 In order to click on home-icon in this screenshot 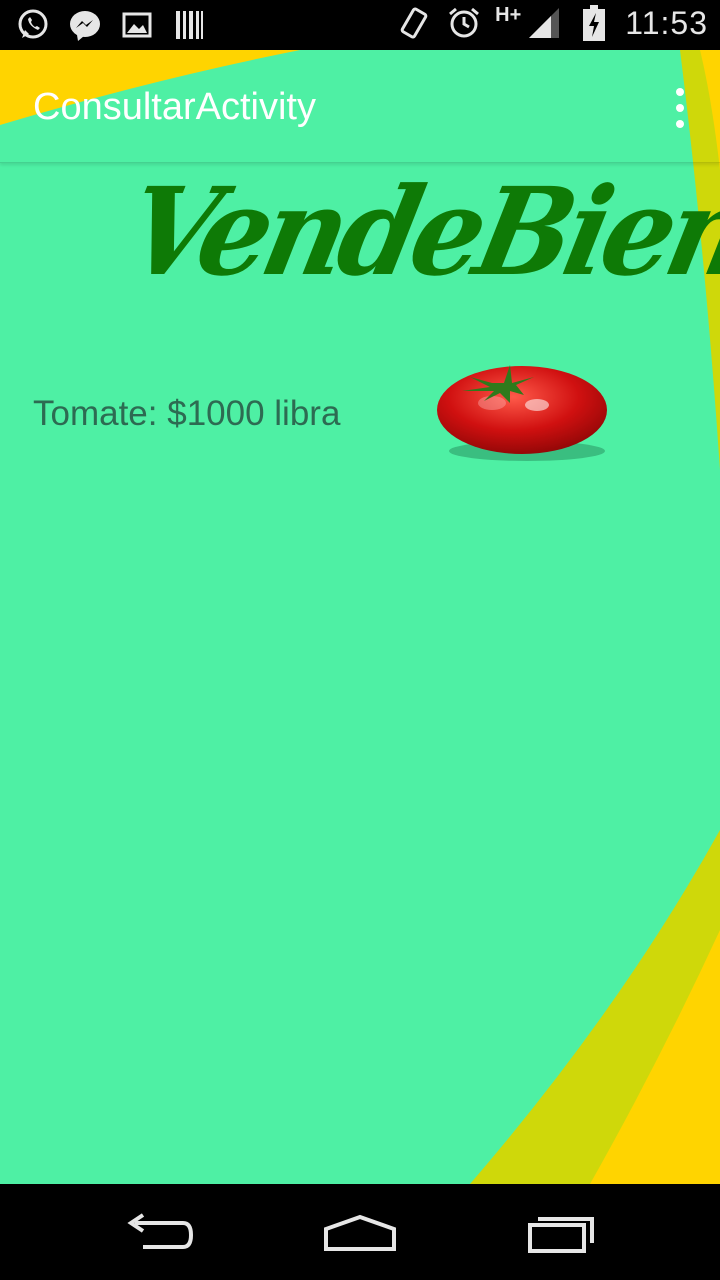, I will do `click(360, 1233)`.